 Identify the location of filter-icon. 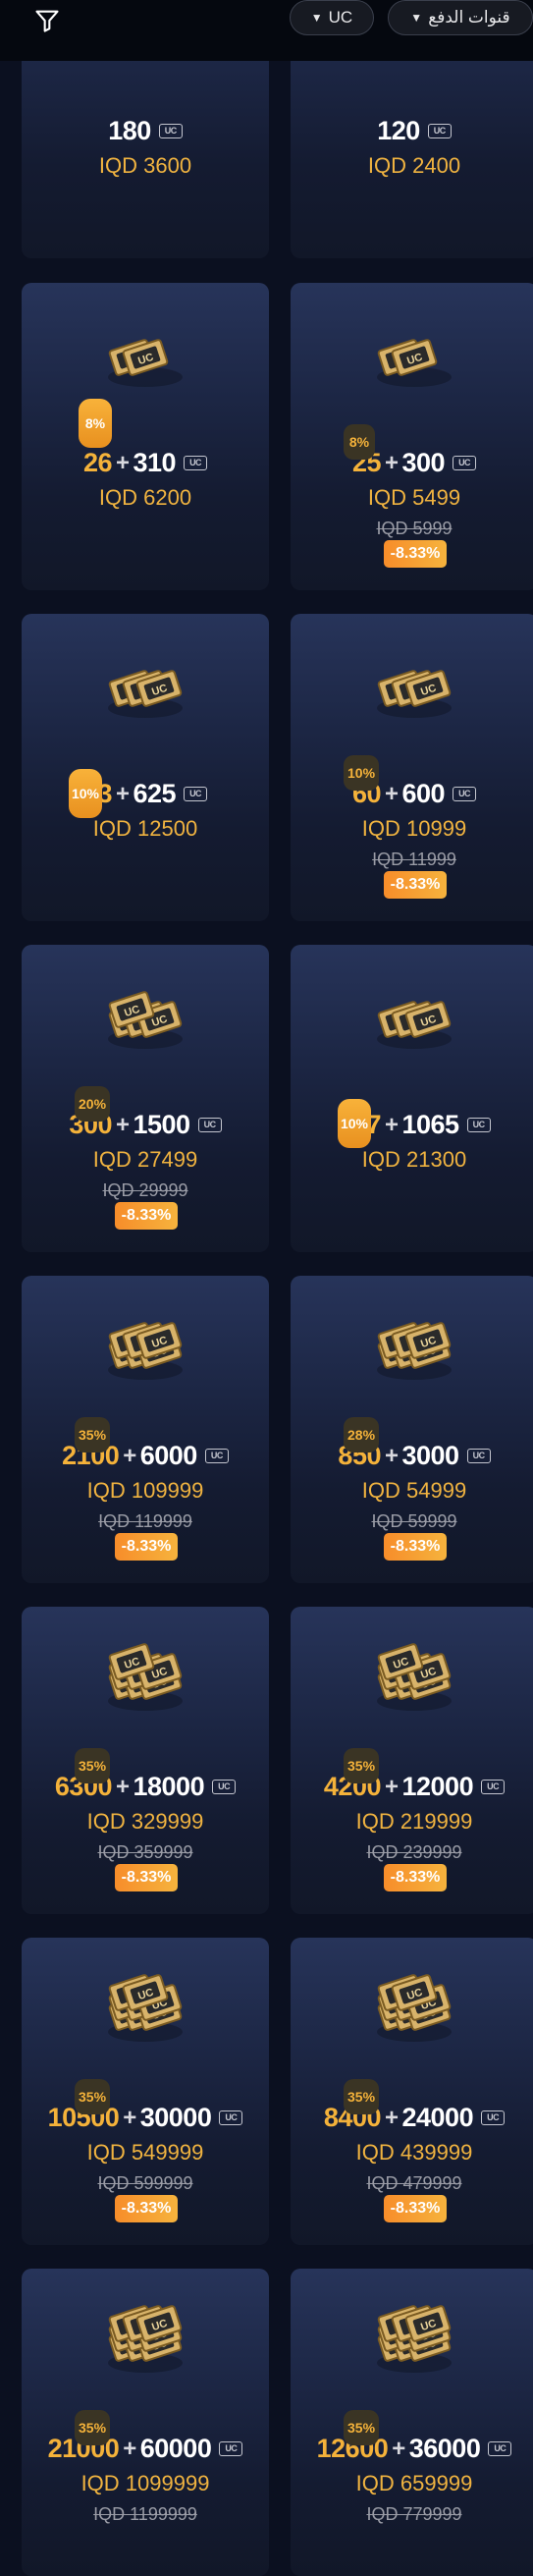
(47, 20).